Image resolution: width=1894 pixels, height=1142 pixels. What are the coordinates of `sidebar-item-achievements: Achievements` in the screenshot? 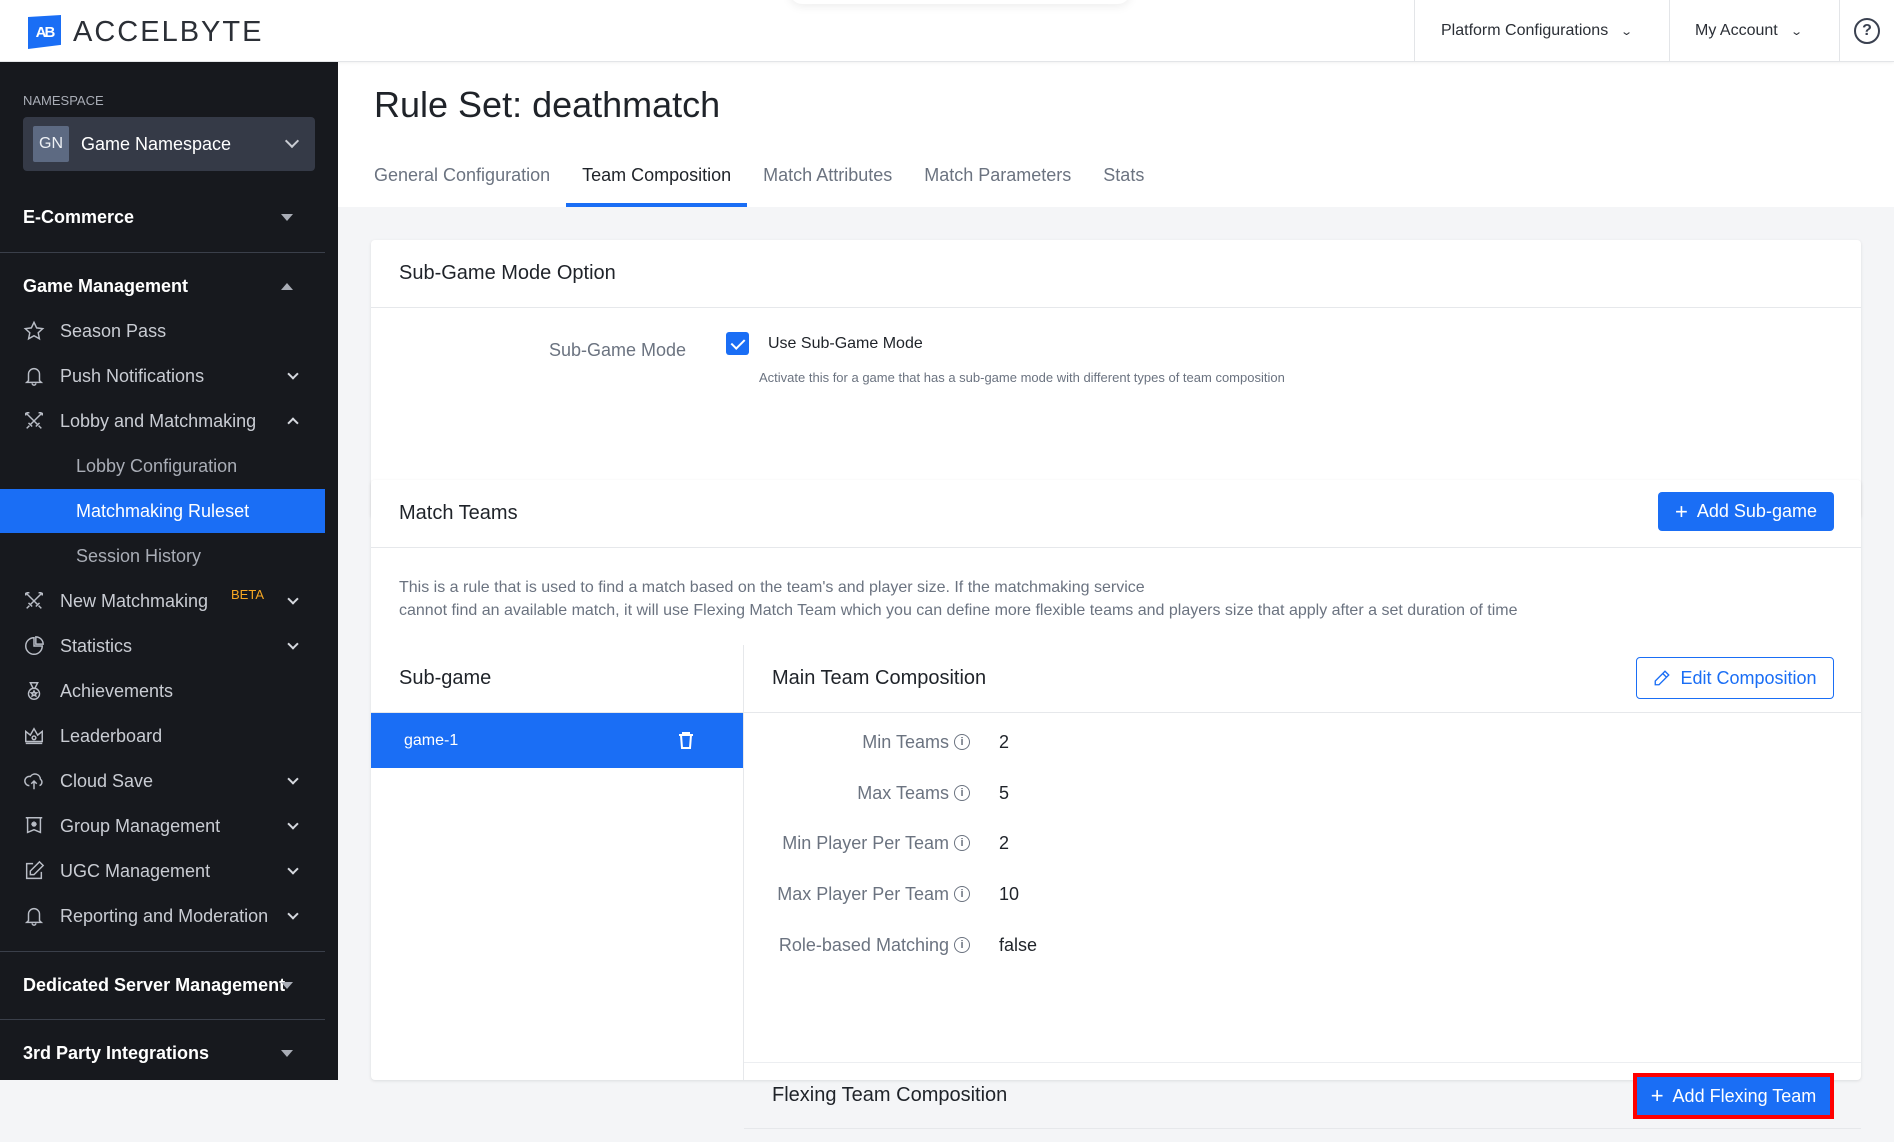 It's located at (162, 691).